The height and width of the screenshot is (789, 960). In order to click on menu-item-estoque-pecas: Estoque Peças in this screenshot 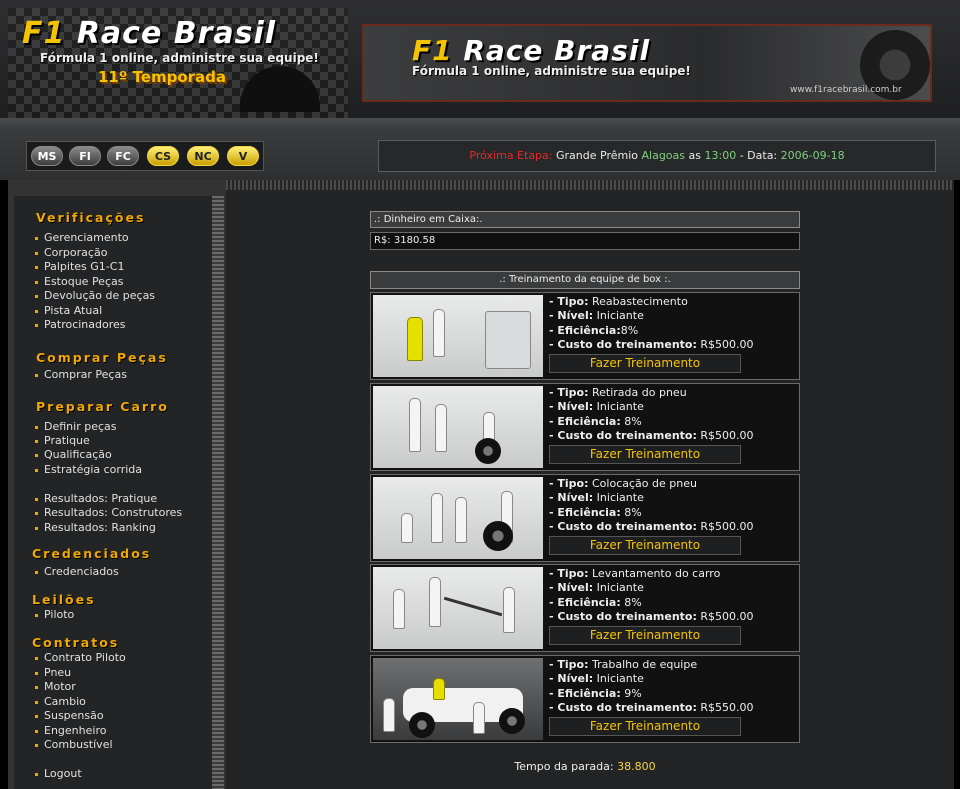, I will do `click(78, 281)`.